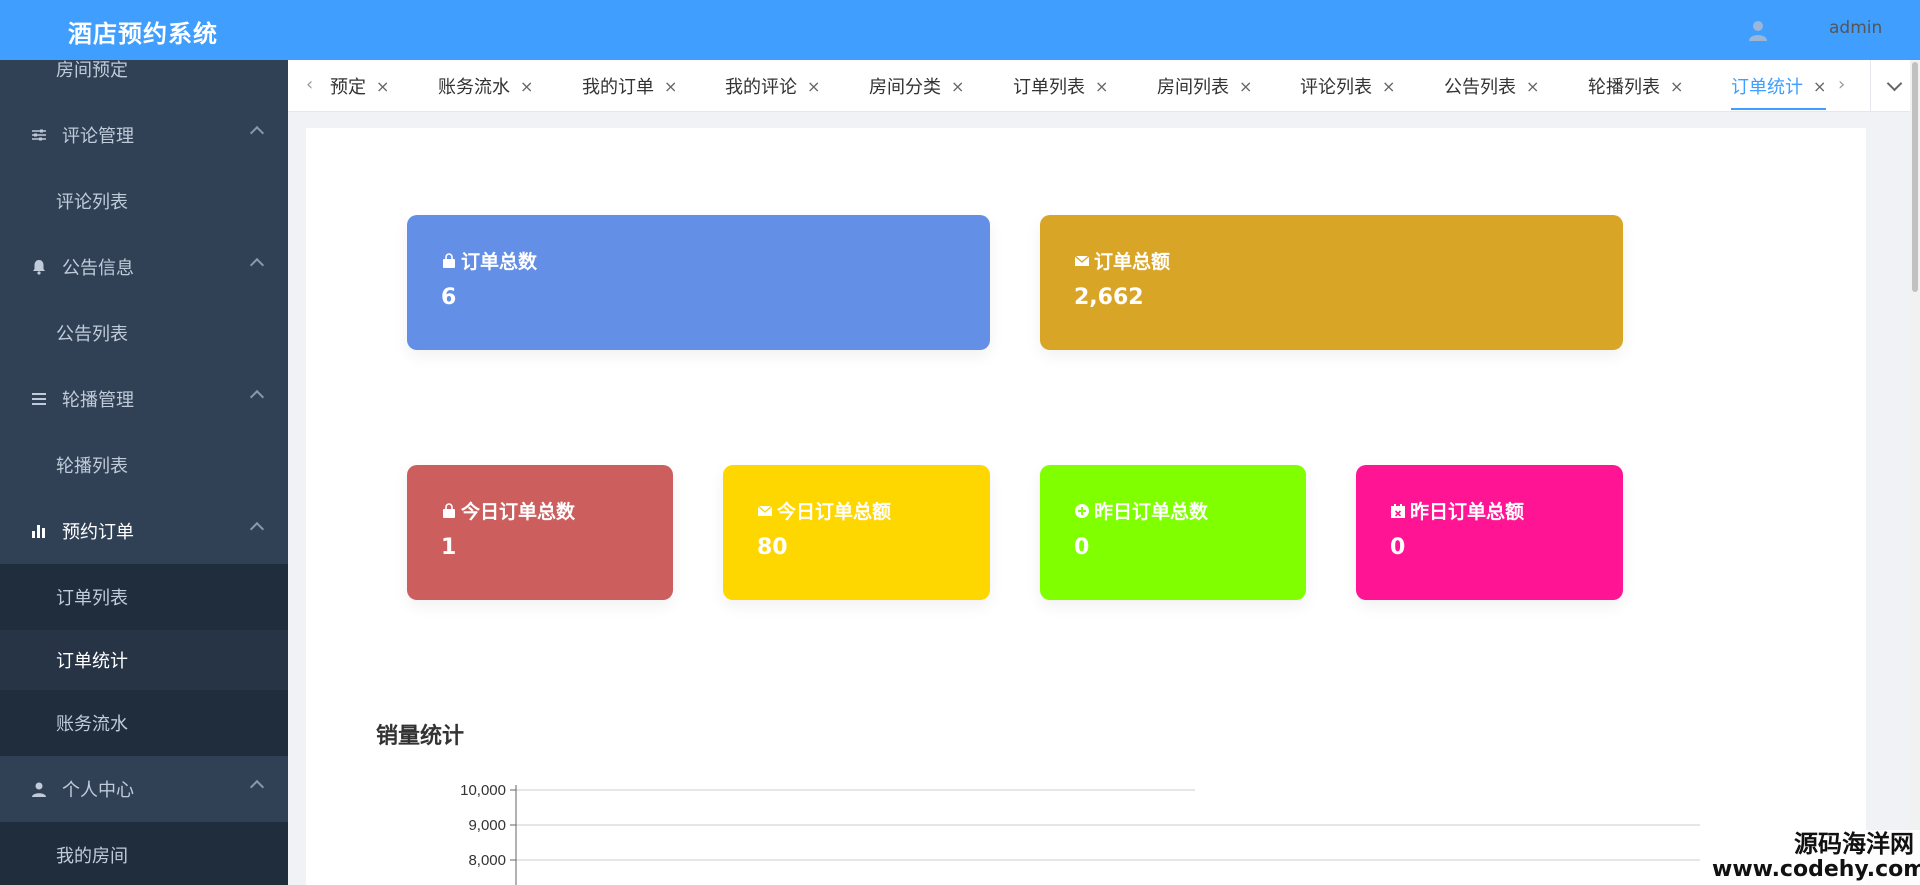  I want to click on stat-value: 2,662, so click(1109, 297).